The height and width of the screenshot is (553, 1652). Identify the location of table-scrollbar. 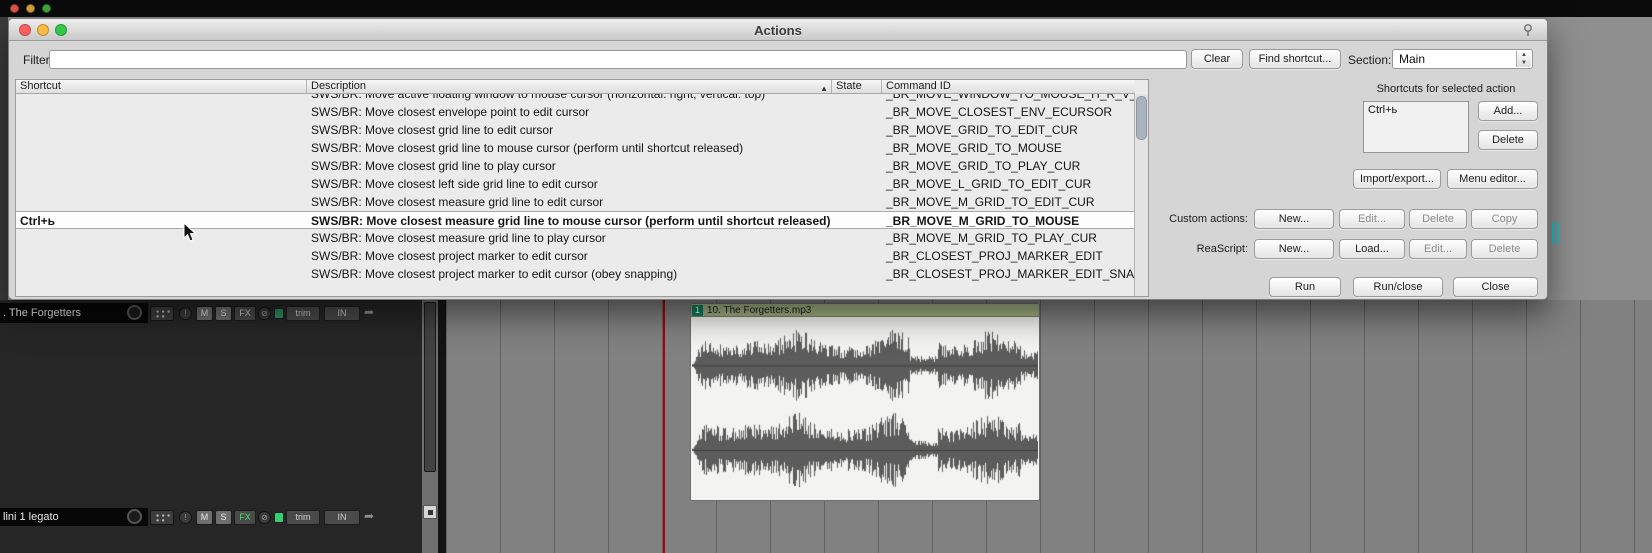
(1141, 195).